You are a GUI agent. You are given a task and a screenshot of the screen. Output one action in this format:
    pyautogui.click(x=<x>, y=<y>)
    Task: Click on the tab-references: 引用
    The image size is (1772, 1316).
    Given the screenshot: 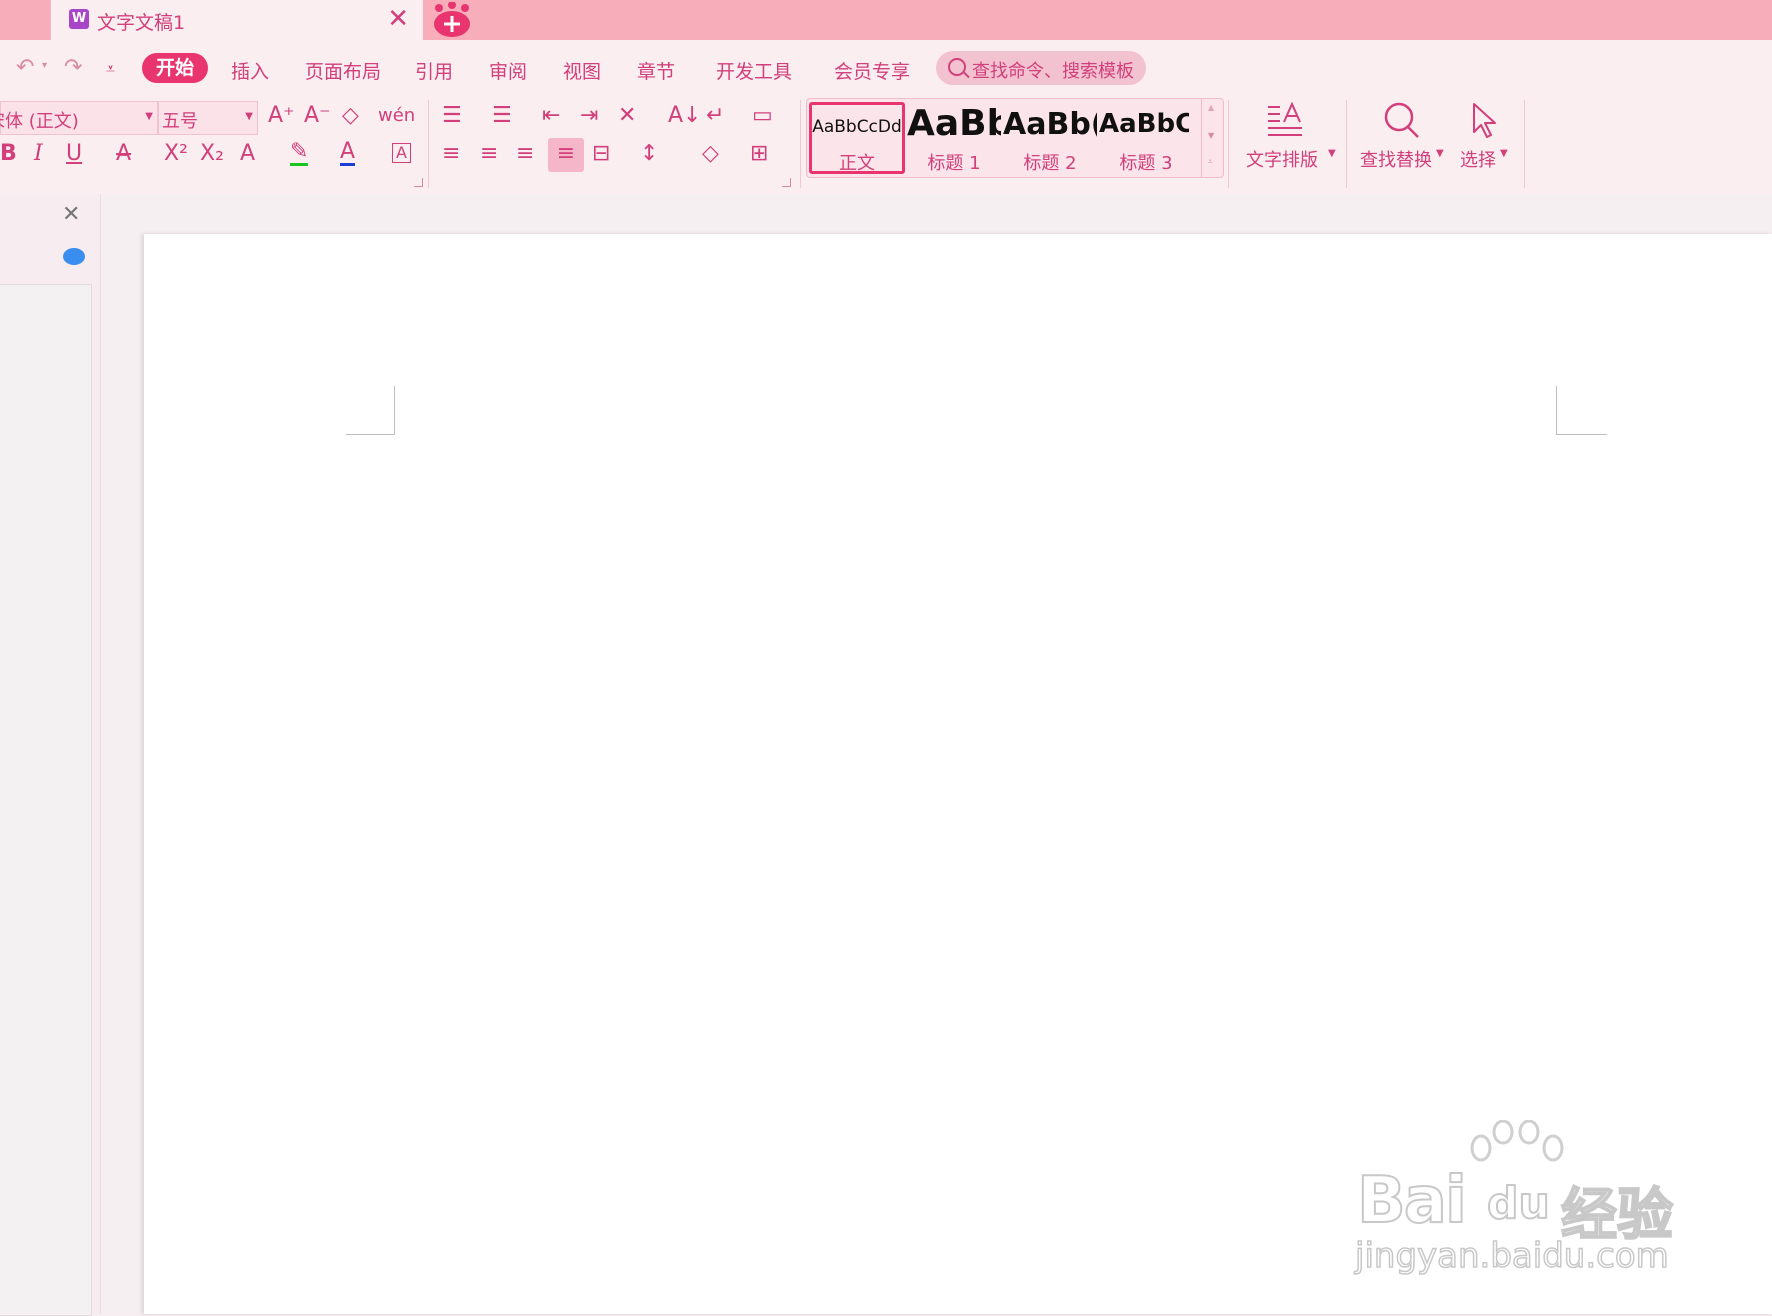 What is the action you would take?
    pyautogui.click(x=434, y=70)
    